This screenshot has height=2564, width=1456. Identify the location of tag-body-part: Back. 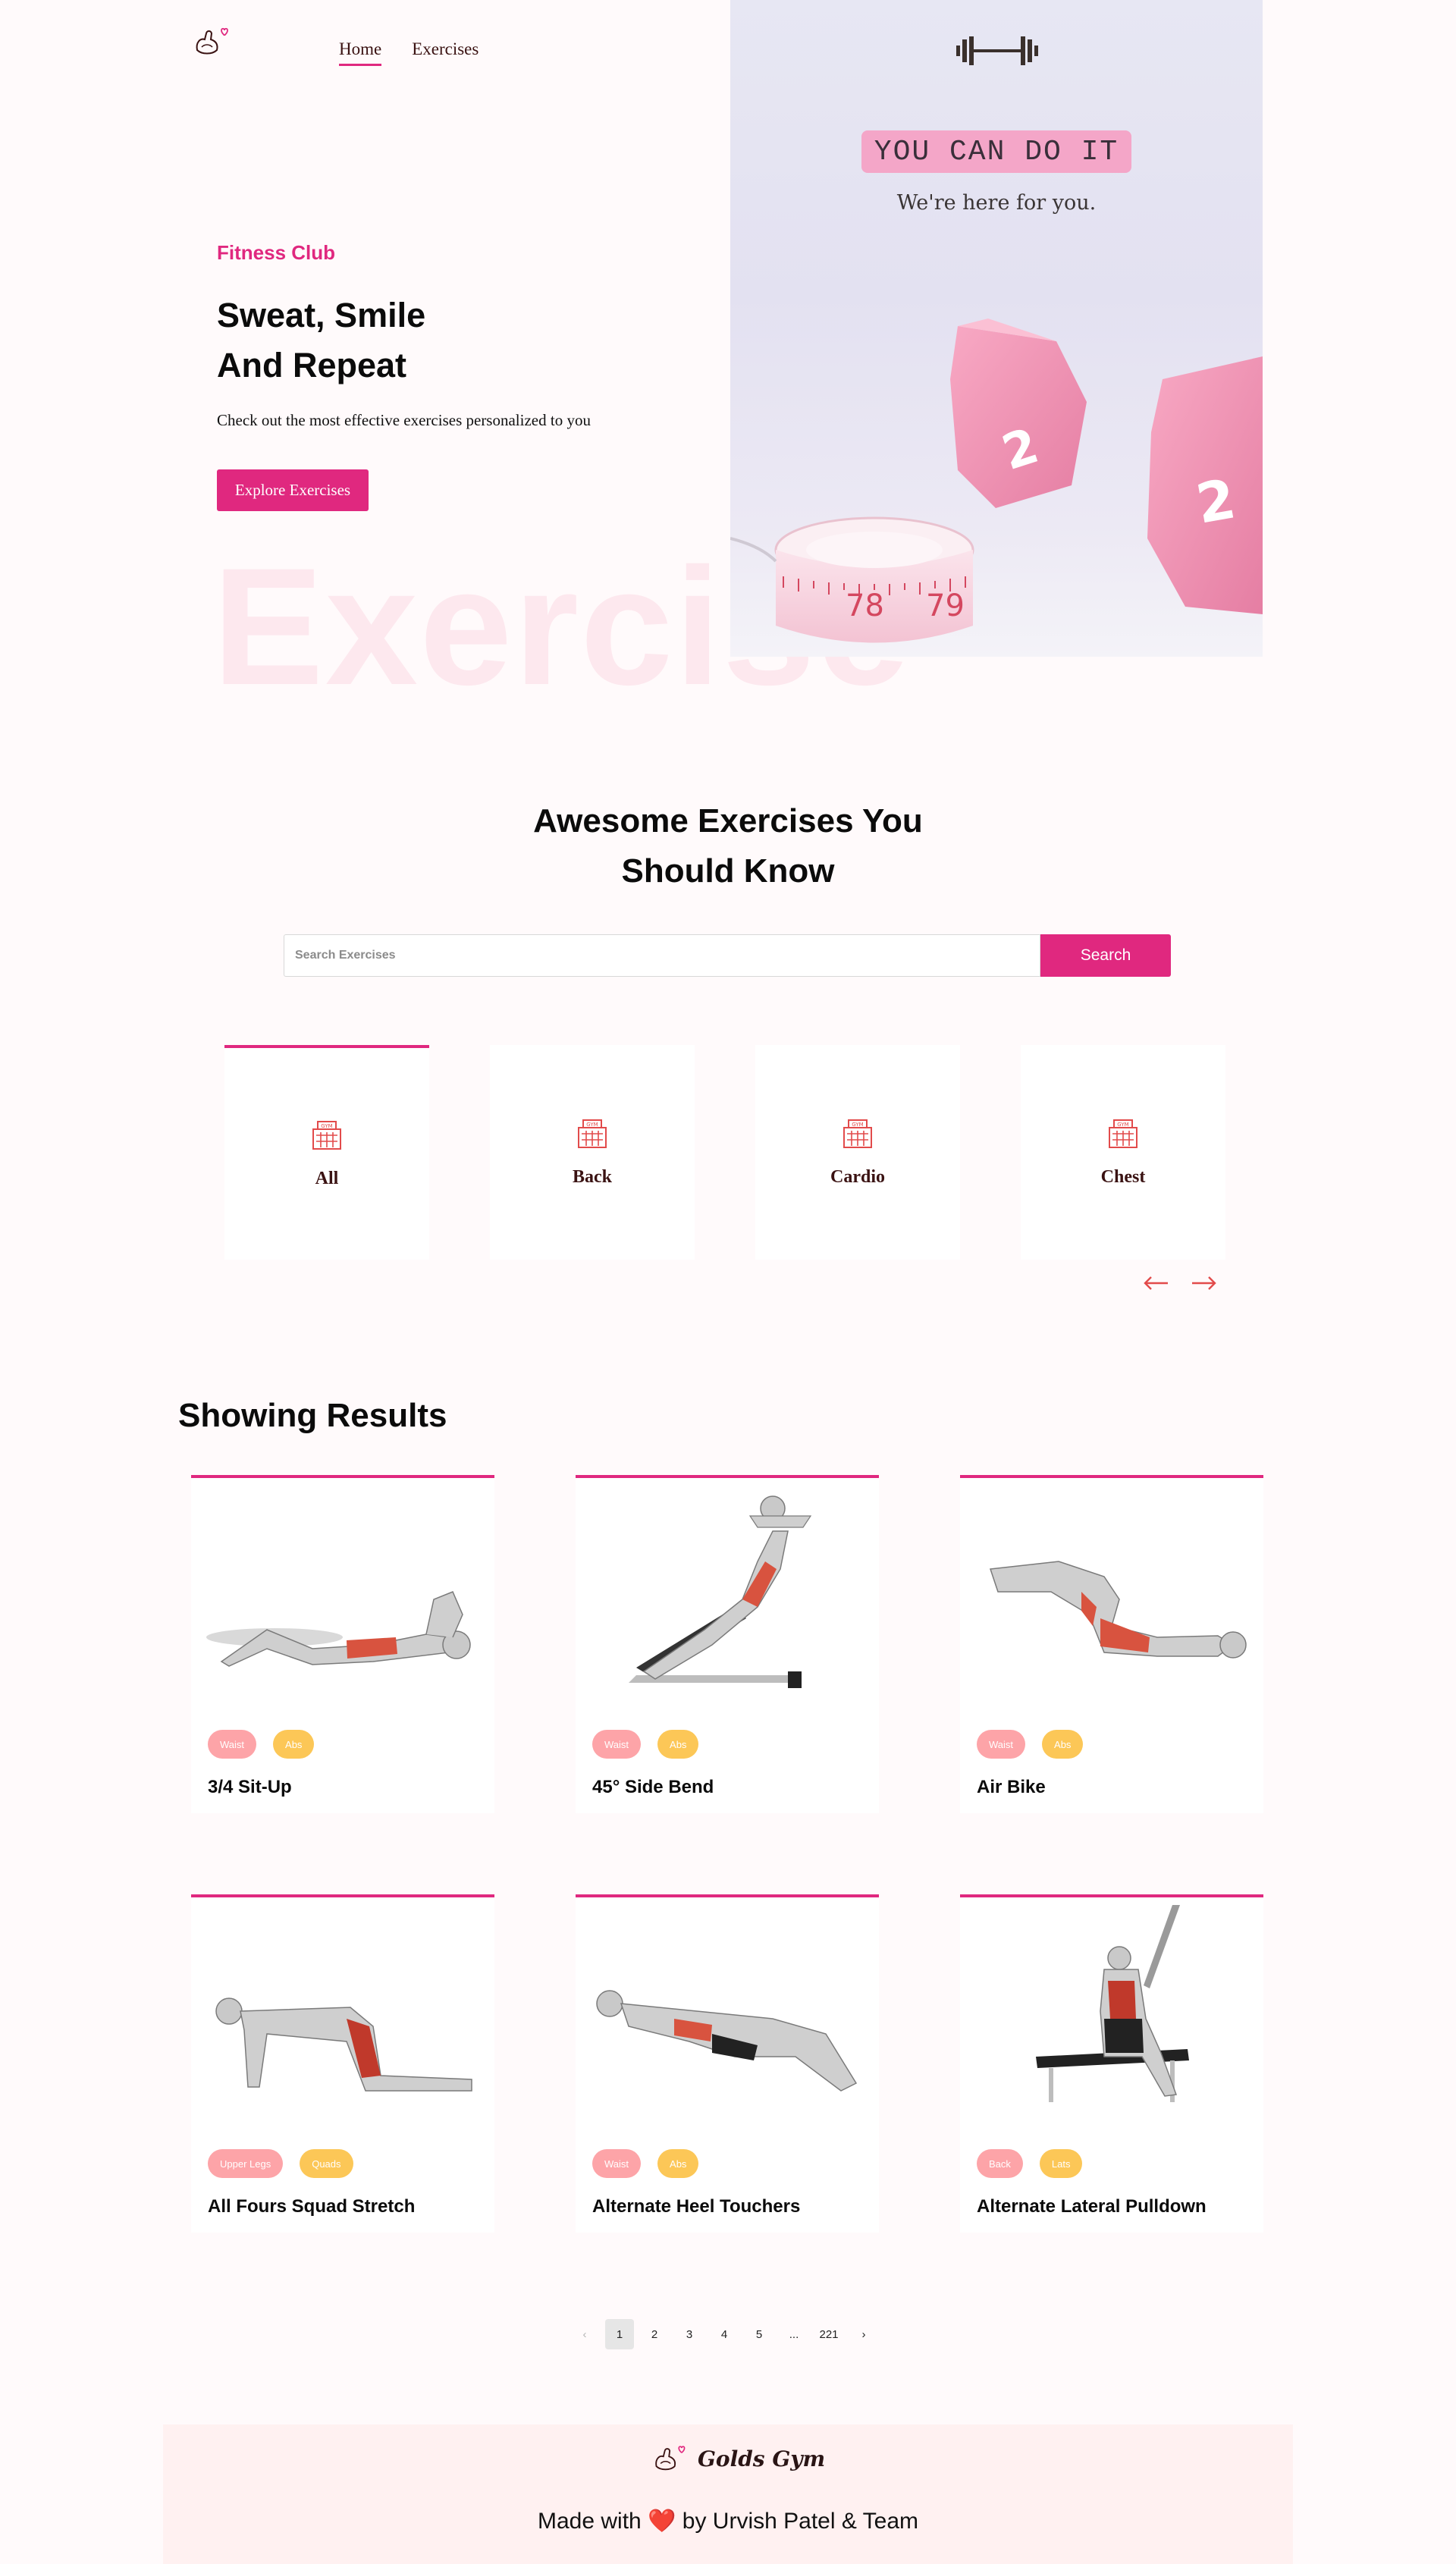
(1000, 2163).